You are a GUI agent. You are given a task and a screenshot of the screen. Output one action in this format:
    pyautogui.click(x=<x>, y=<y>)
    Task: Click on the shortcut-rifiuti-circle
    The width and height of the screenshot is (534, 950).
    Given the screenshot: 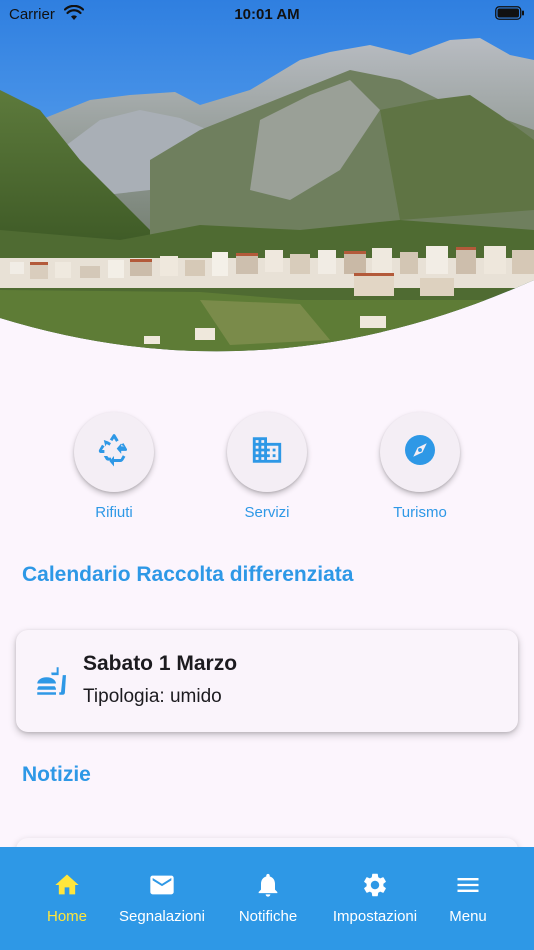 What is the action you would take?
    pyautogui.click(x=114, y=452)
    